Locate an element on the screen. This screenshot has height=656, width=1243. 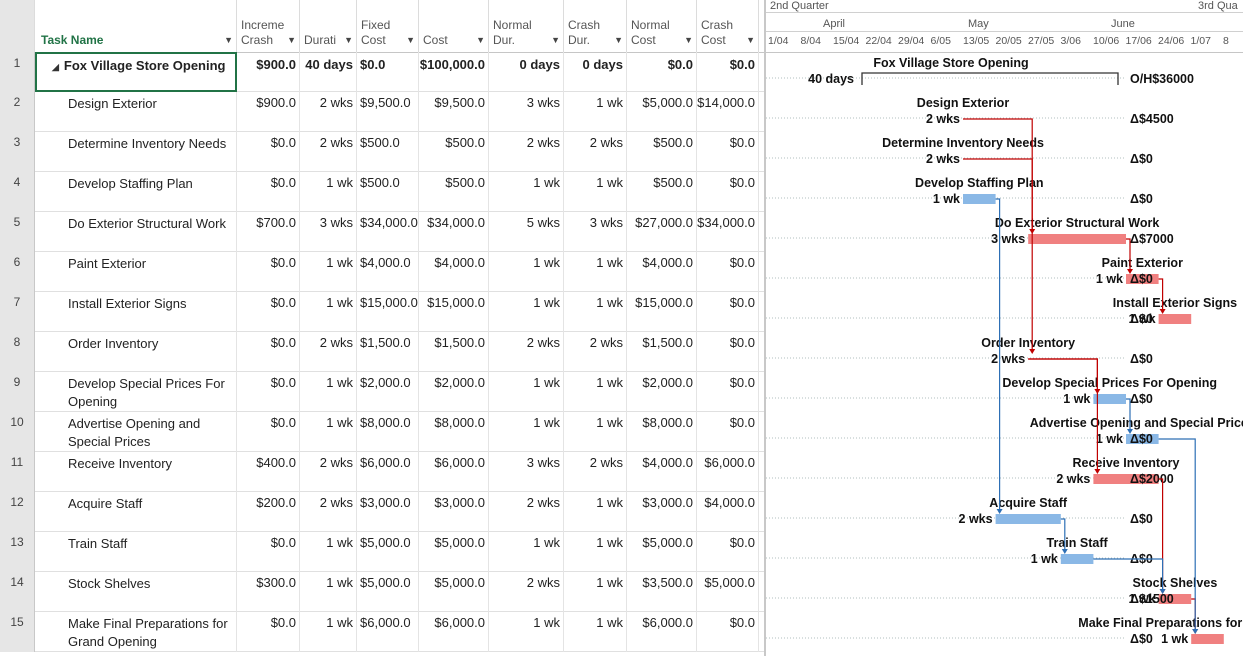
task-name-cell: Receive Inventory is located at coordinates (136, 472).